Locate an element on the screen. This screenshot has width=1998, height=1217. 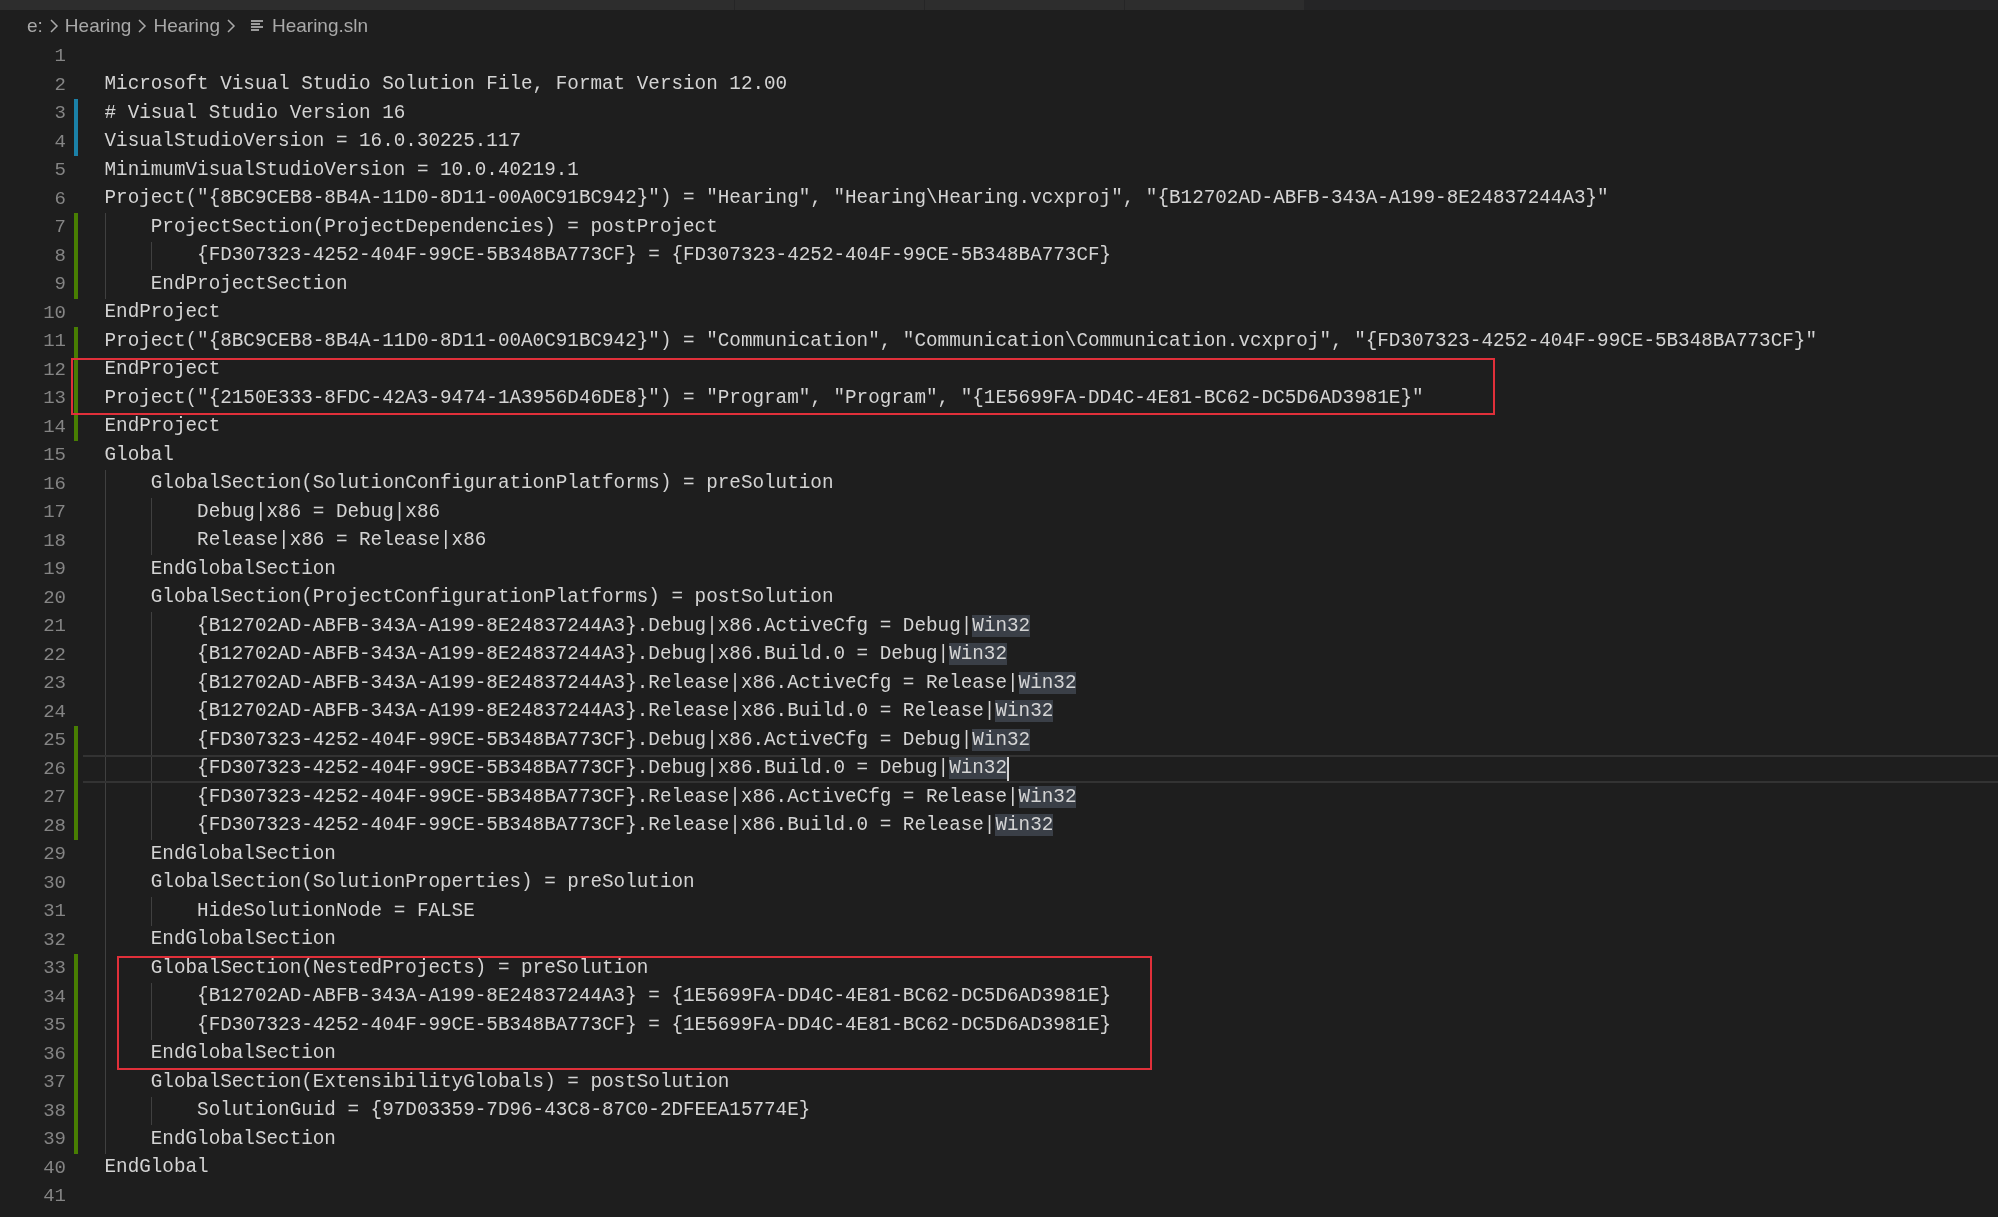
line-number: 6 is located at coordinates (59, 199).